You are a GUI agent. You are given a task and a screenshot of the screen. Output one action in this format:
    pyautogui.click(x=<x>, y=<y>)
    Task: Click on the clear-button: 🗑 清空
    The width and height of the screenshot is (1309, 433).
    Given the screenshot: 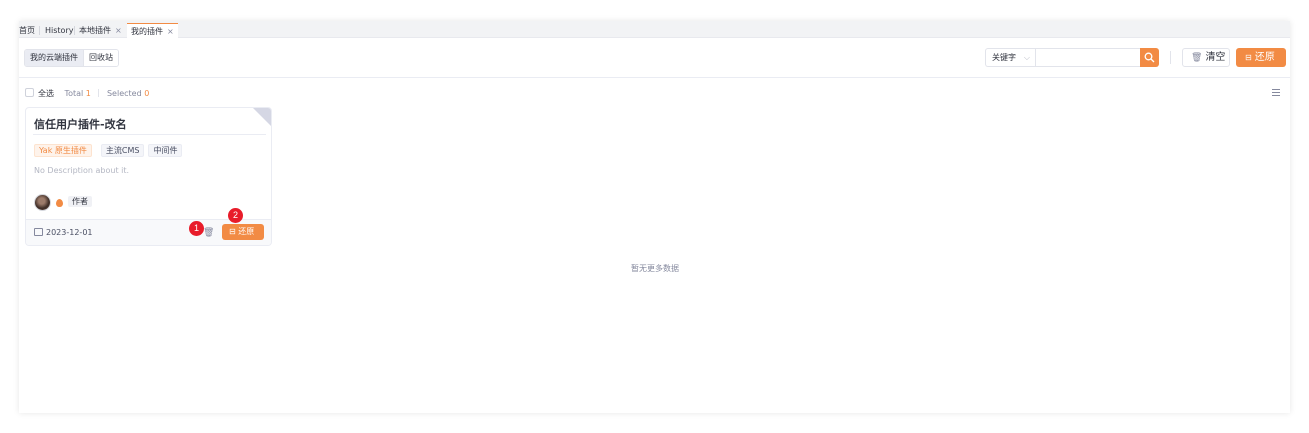 What is the action you would take?
    pyautogui.click(x=1206, y=57)
    